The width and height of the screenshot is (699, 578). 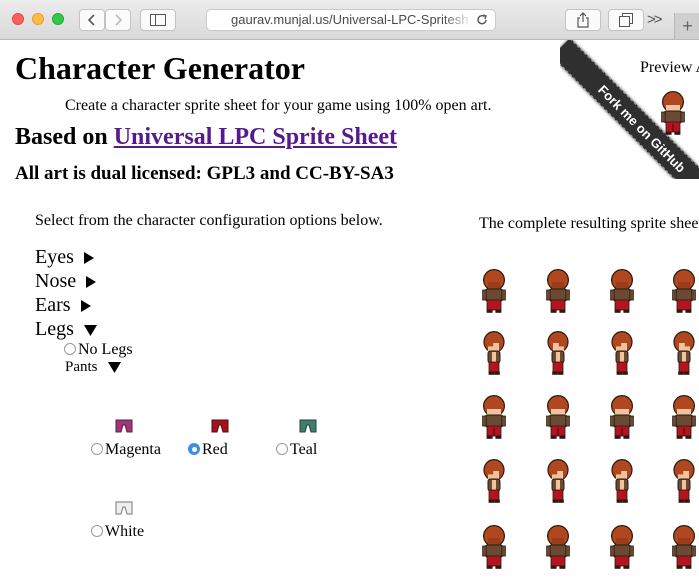 I want to click on share-button, so click(x=583, y=20).